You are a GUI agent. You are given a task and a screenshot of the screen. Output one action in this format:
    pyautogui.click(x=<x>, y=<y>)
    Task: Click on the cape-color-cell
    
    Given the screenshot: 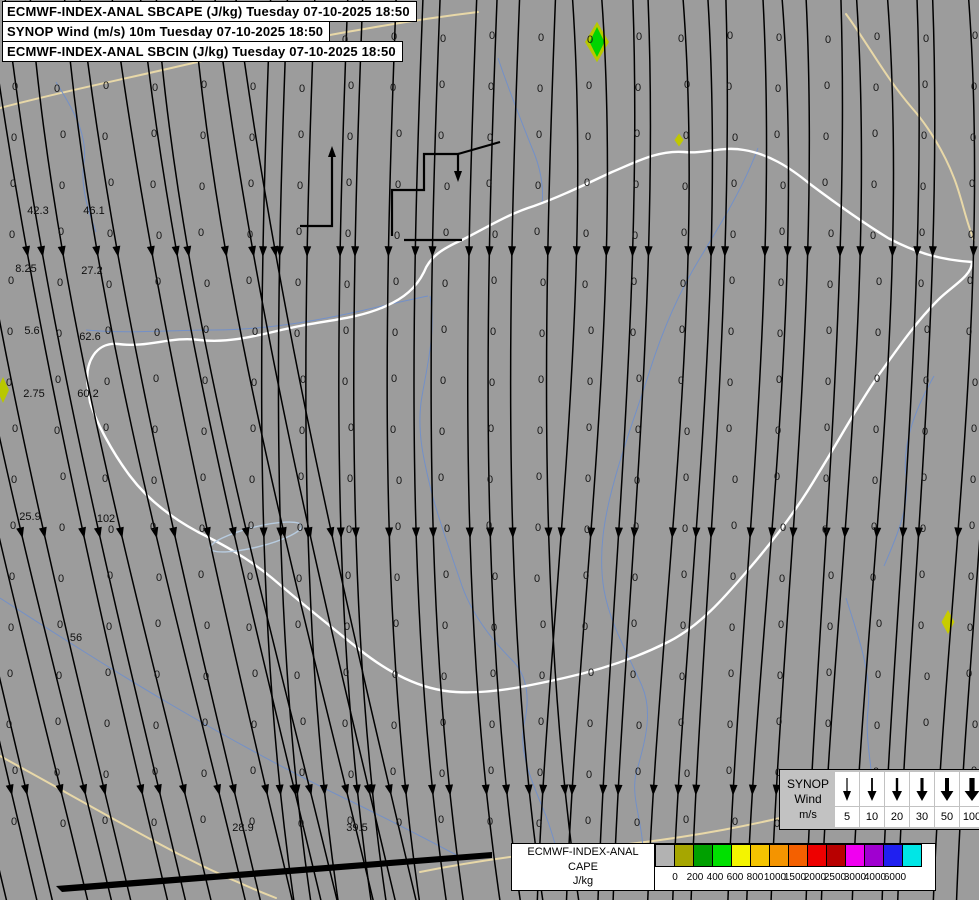 What is the action you would take?
    pyautogui.click(x=741, y=855)
    